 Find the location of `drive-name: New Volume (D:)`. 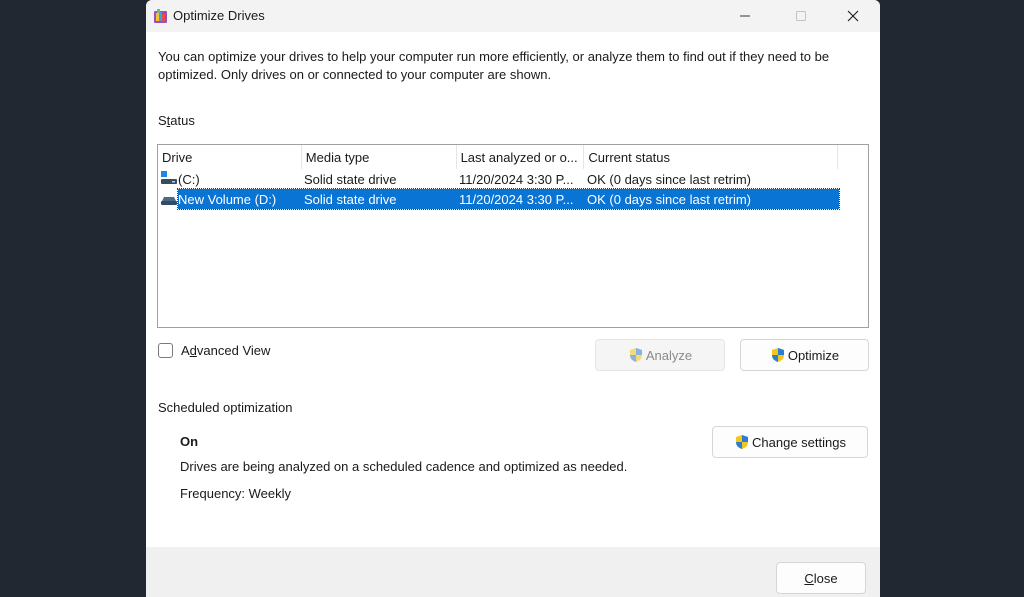

drive-name: New Volume (D:) is located at coordinates (227, 199).